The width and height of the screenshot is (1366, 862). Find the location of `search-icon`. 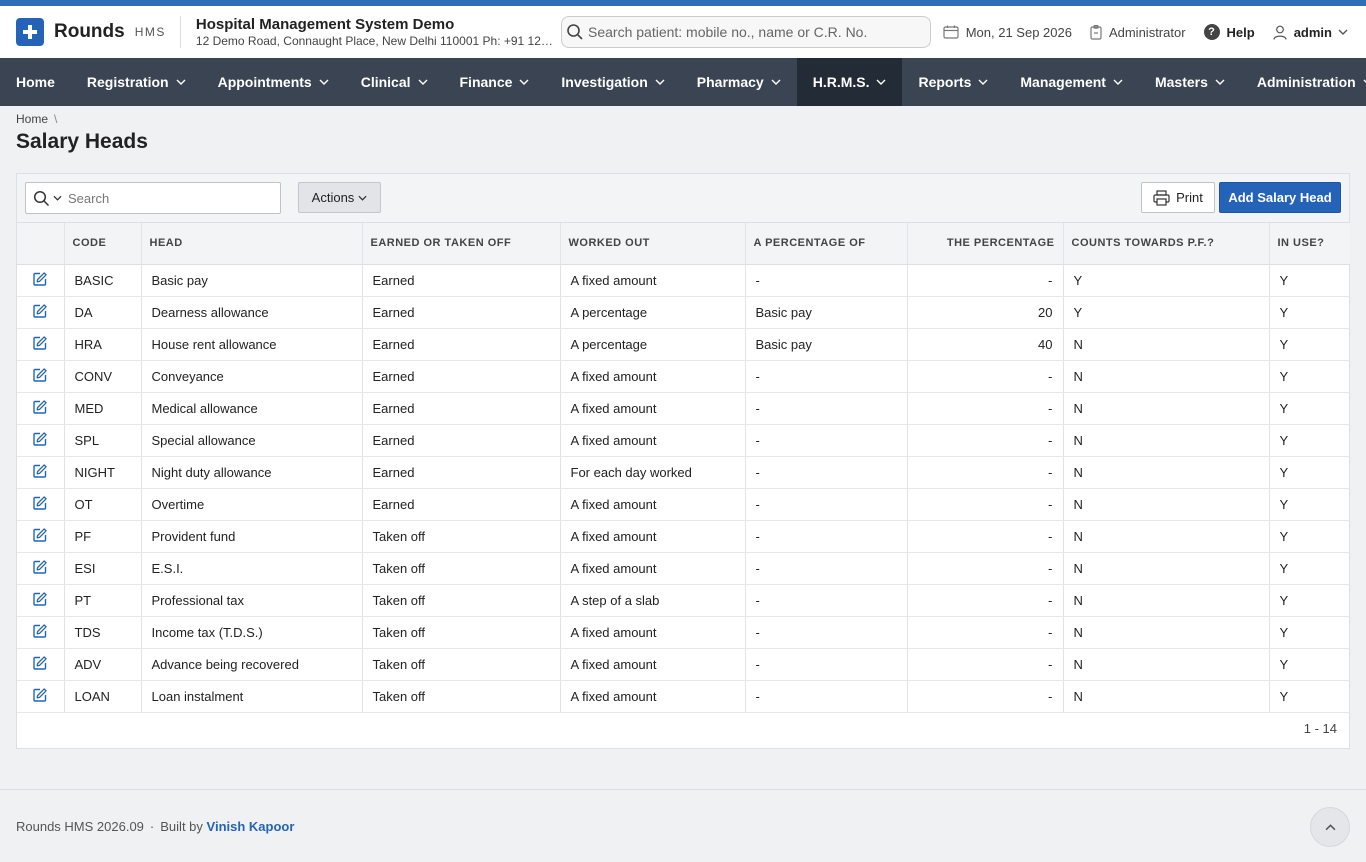

search-icon is located at coordinates (41, 198).